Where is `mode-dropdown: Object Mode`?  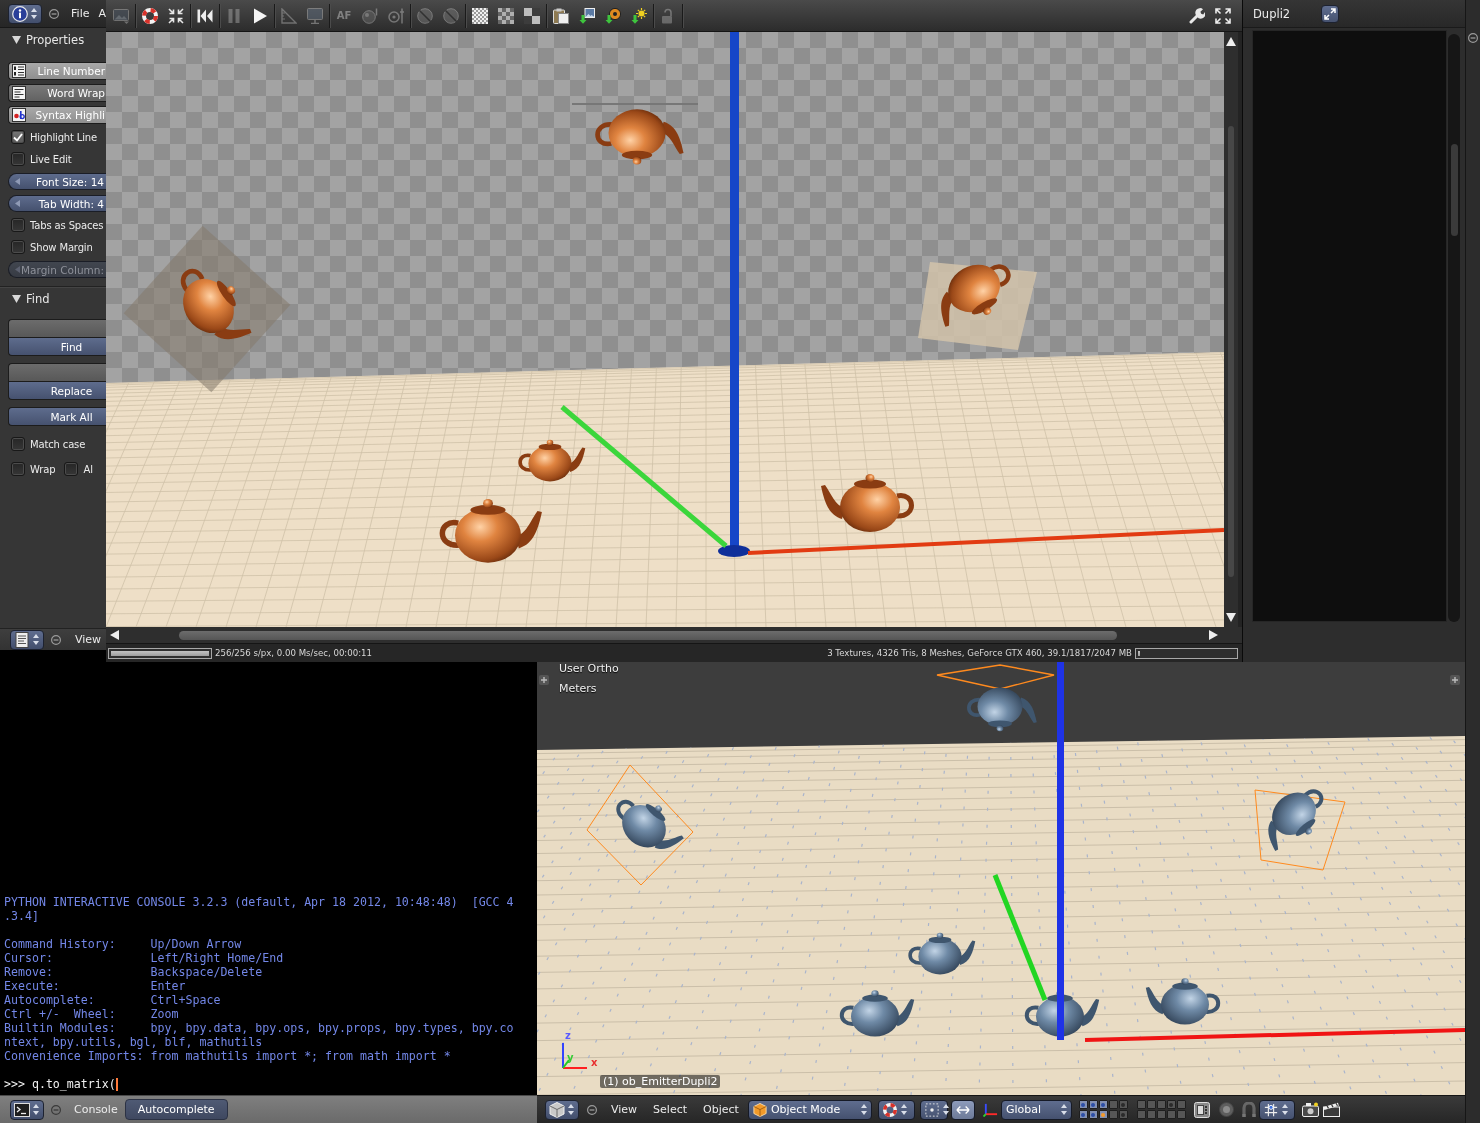 mode-dropdown: Object Mode is located at coordinates (809, 1109).